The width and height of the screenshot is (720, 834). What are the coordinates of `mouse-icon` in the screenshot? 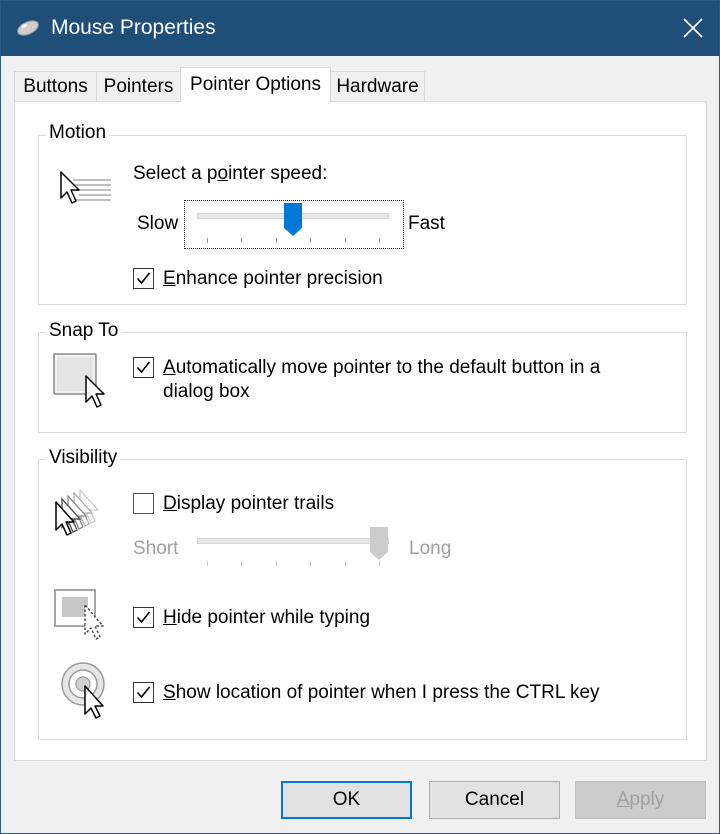 It's located at (28, 30).